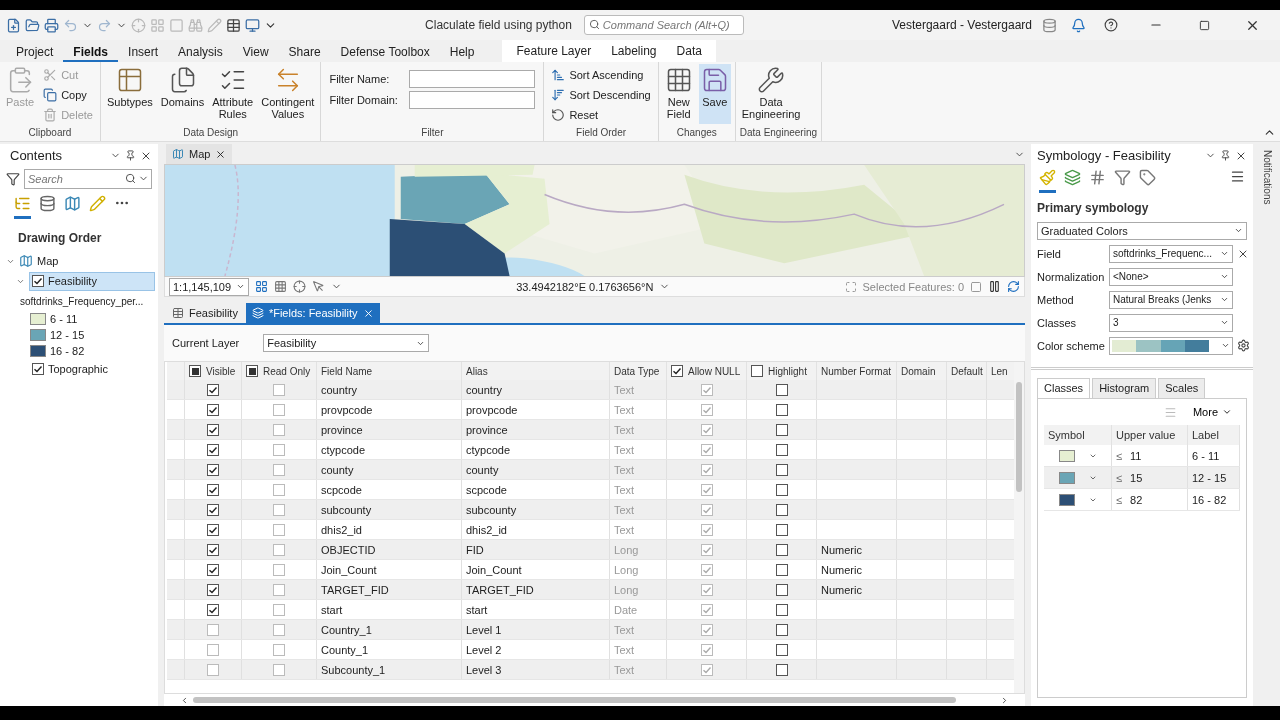 The image size is (1280, 720). Describe the element at coordinates (1004, 700) in the screenshot. I see `scroll-right-icon` at that location.